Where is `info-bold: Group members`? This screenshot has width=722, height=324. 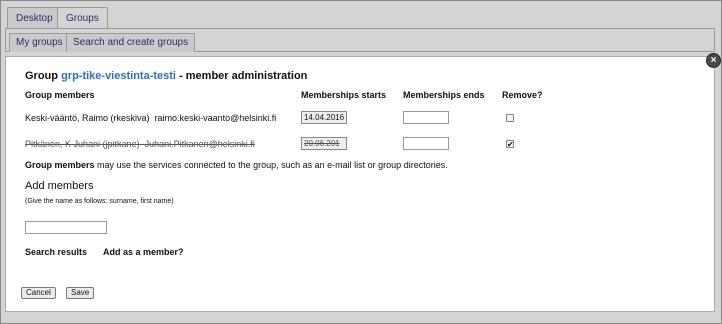
info-bold: Group members is located at coordinates (60, 165).